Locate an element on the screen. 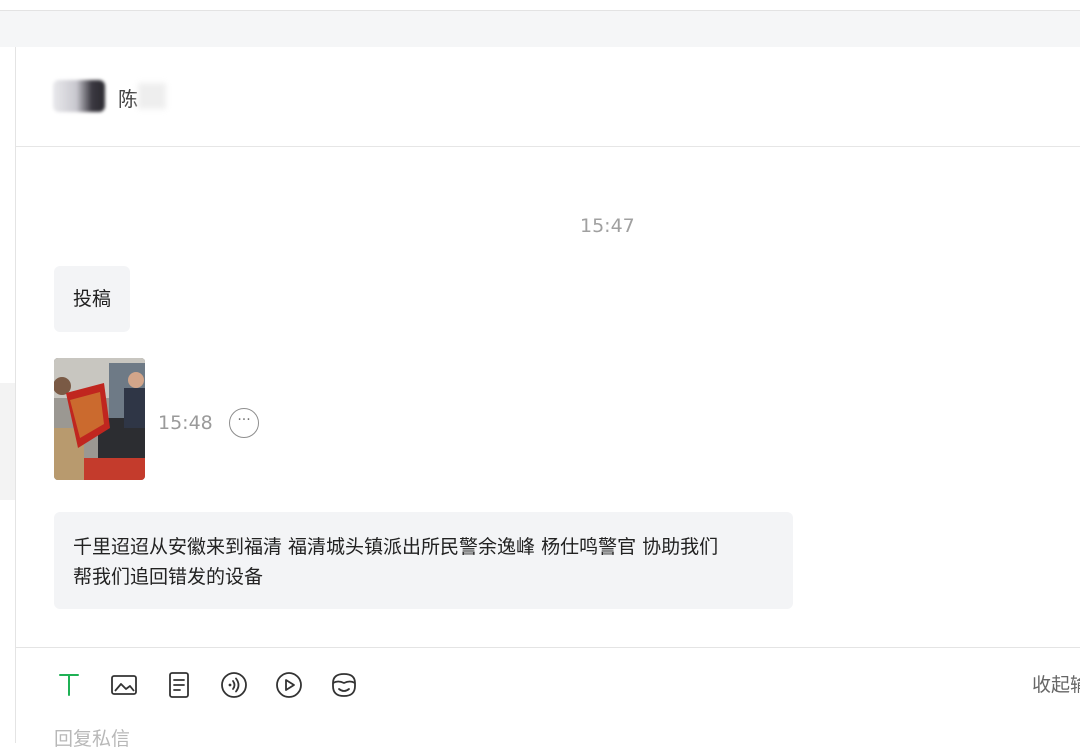 This screenshot has width=1080, height=751. video-icon is located at coordinates (289, 685).